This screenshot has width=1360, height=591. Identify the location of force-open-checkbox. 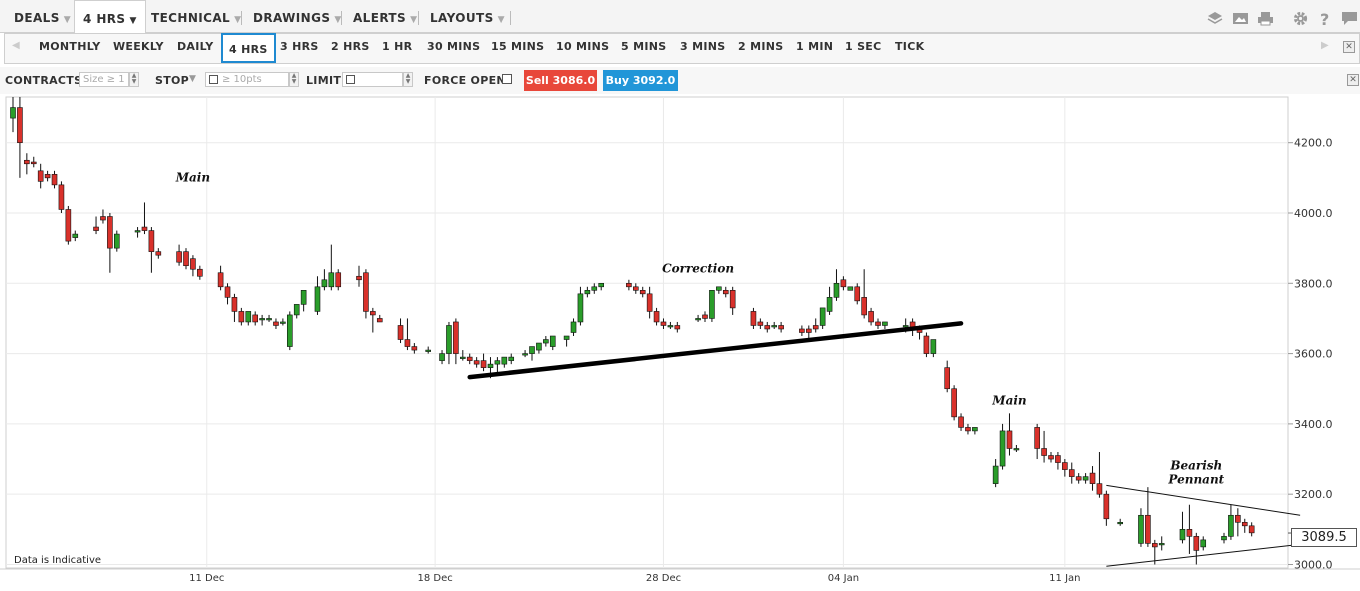
(507, 79).